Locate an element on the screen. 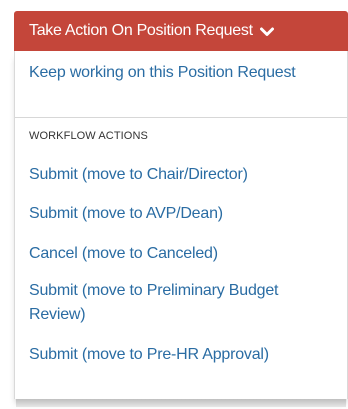 This screenshot has height=409, width=348. menu-item-cancel: Cancel (move to Canceled) is located at coordinates (179, 254).